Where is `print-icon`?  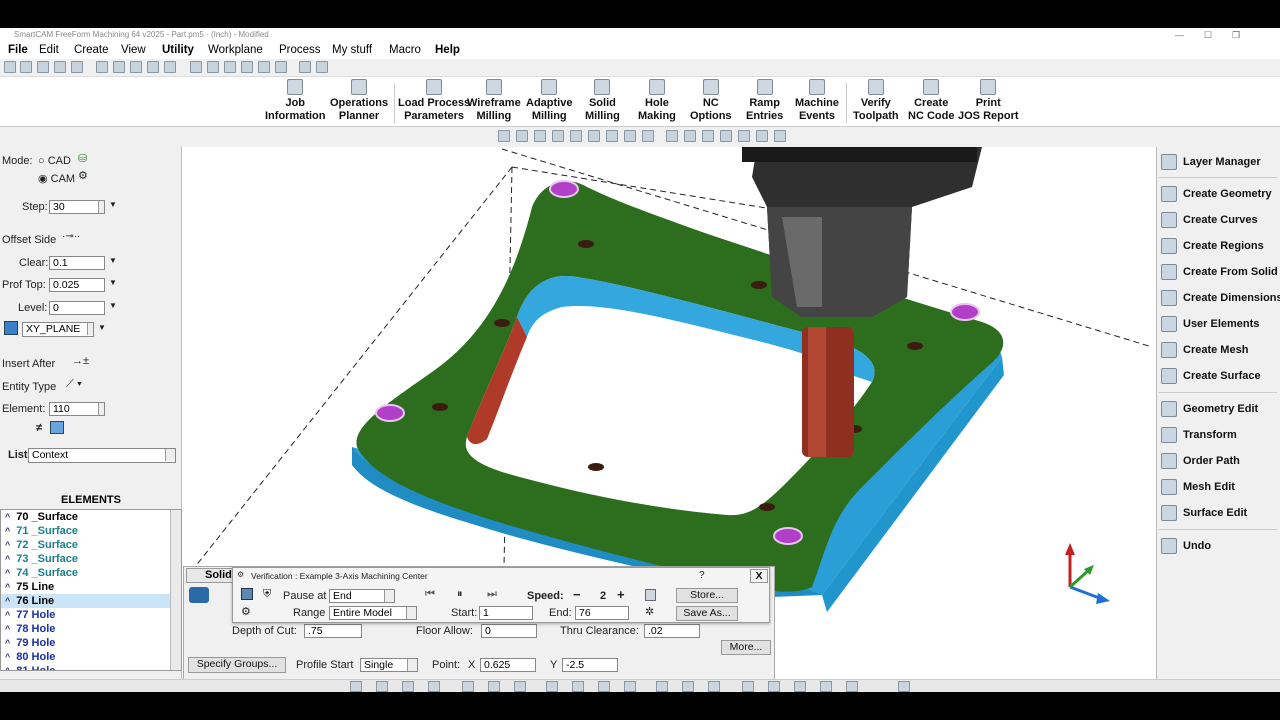
print-icon is located at coordinates (60, 67).